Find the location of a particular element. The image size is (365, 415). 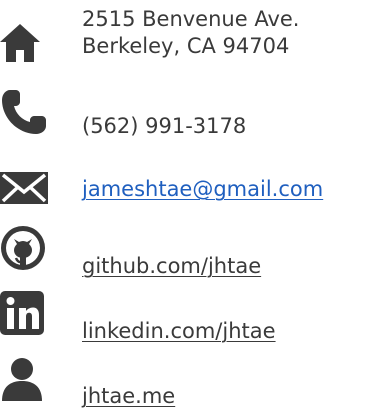

github-icon is located at coordinates (32, 248).